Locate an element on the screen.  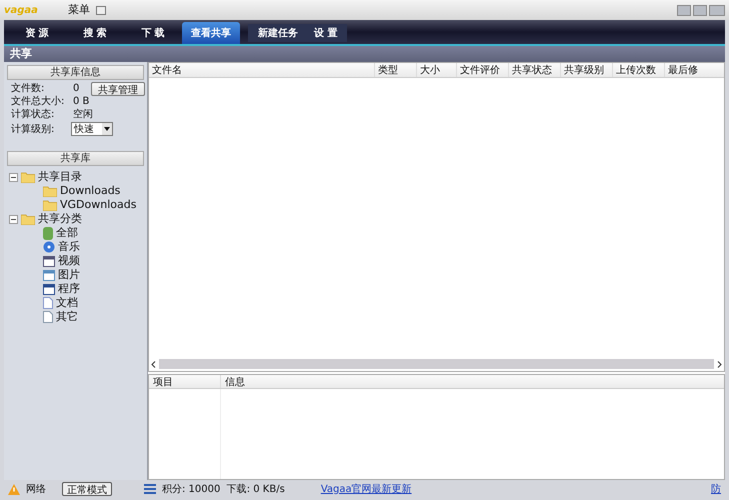
column-header: 信息 is located at coordinates (472, 381).